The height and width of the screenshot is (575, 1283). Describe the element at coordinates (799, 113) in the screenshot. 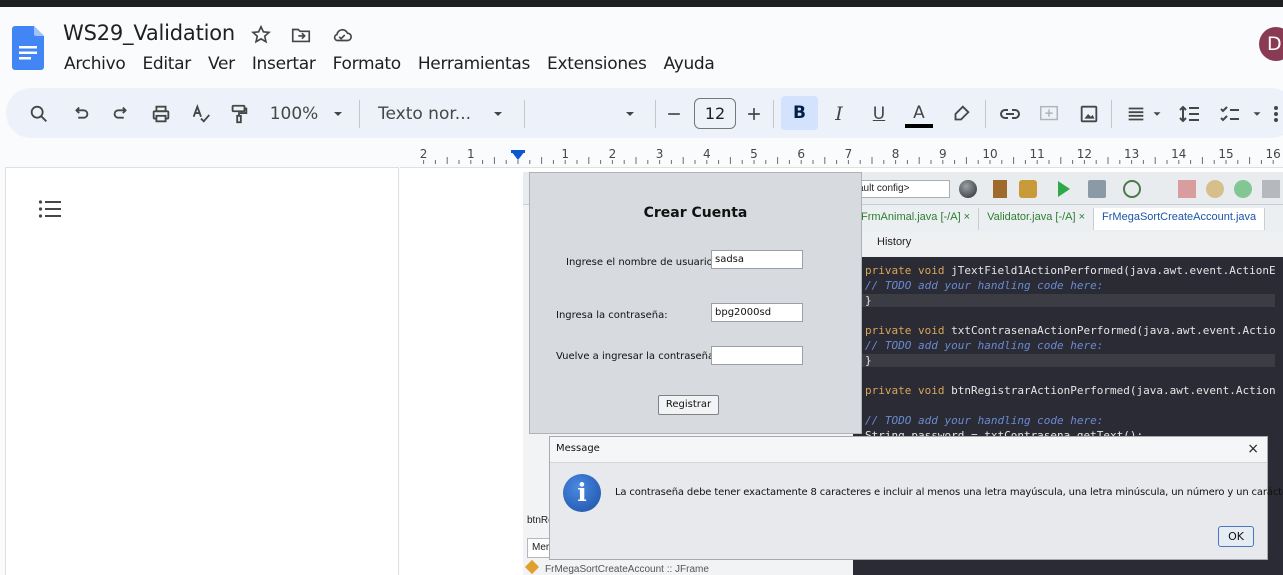

I see `bold-button: B` at that location.